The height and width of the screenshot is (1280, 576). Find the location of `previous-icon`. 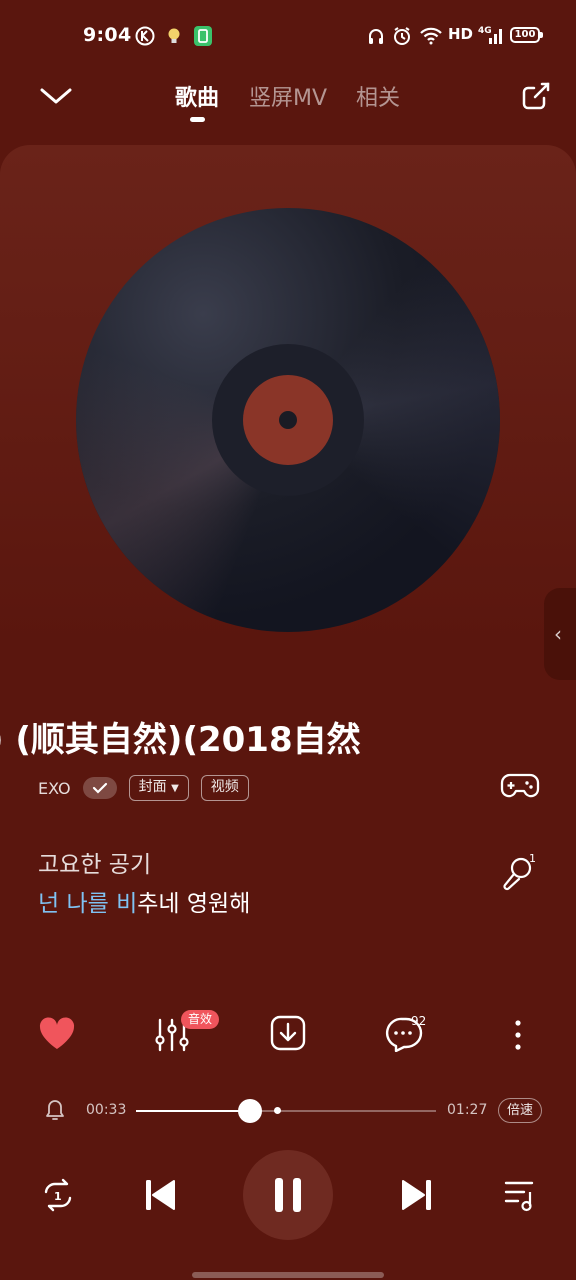

previous-icon is located at coordinates (160, 1195).